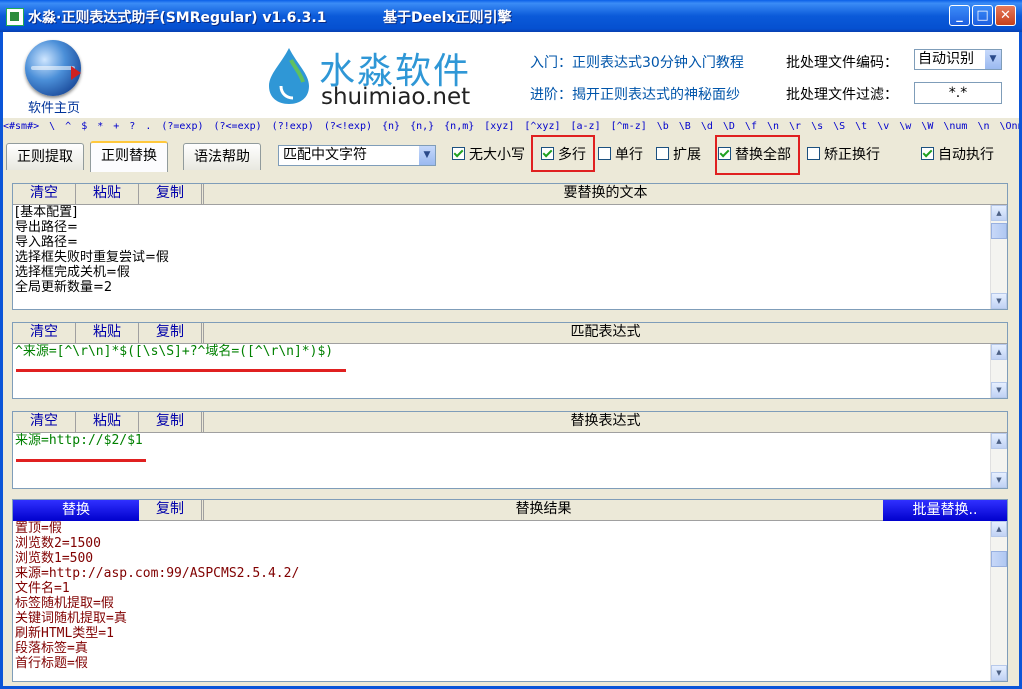 This screenshot has width=1022, height=689. What do you see at coordinates (635, 94) in the screenshot?
I see `advanced-tutorial-link: 进阶：揭开正则表达式的神秘面纱` at bounding box center [635, 94].